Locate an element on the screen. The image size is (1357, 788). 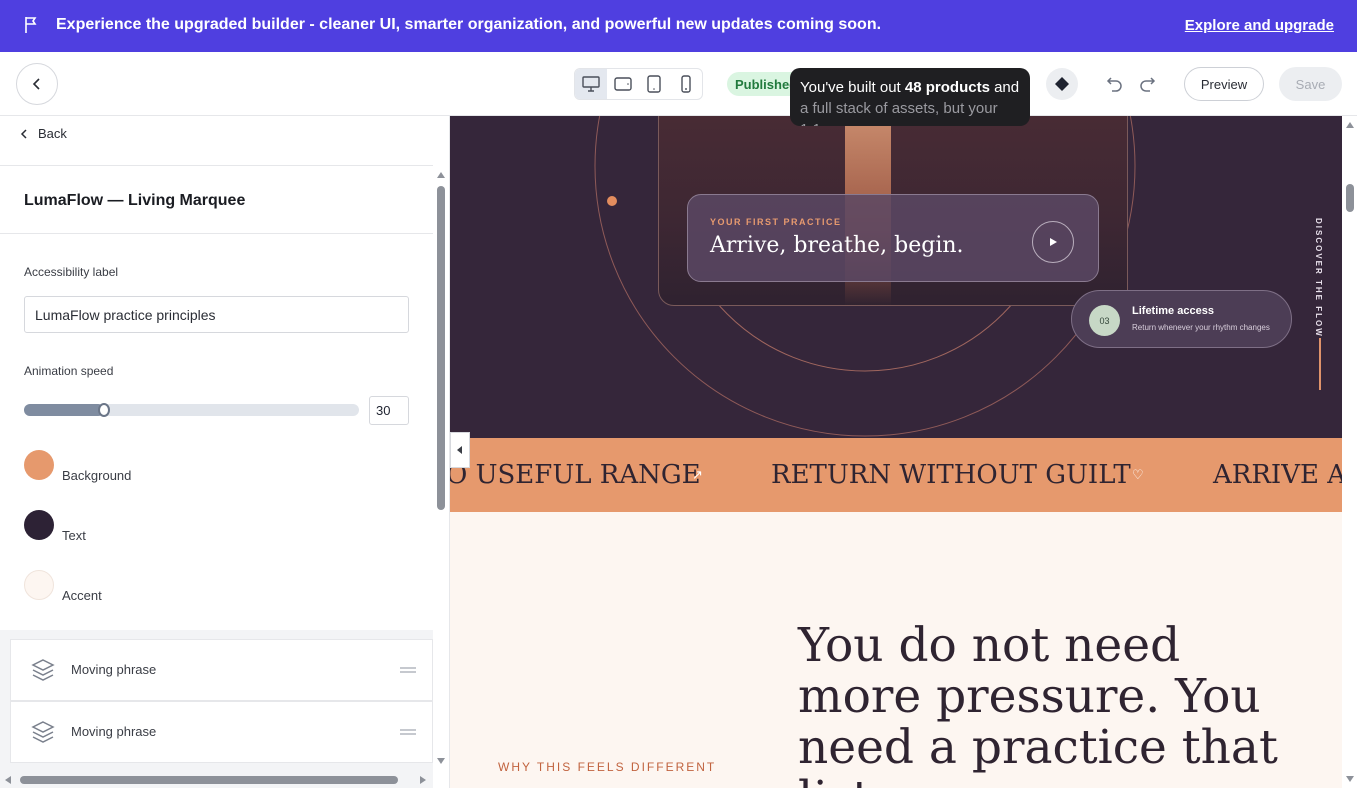
panel-horizontal-scrollbar is located at coordinates (216, 779).